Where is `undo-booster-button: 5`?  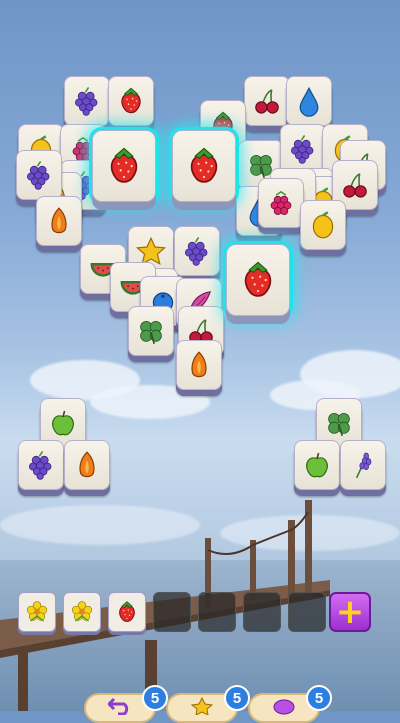
undo-booster-button: 5 is located at coordinates (126, 704).